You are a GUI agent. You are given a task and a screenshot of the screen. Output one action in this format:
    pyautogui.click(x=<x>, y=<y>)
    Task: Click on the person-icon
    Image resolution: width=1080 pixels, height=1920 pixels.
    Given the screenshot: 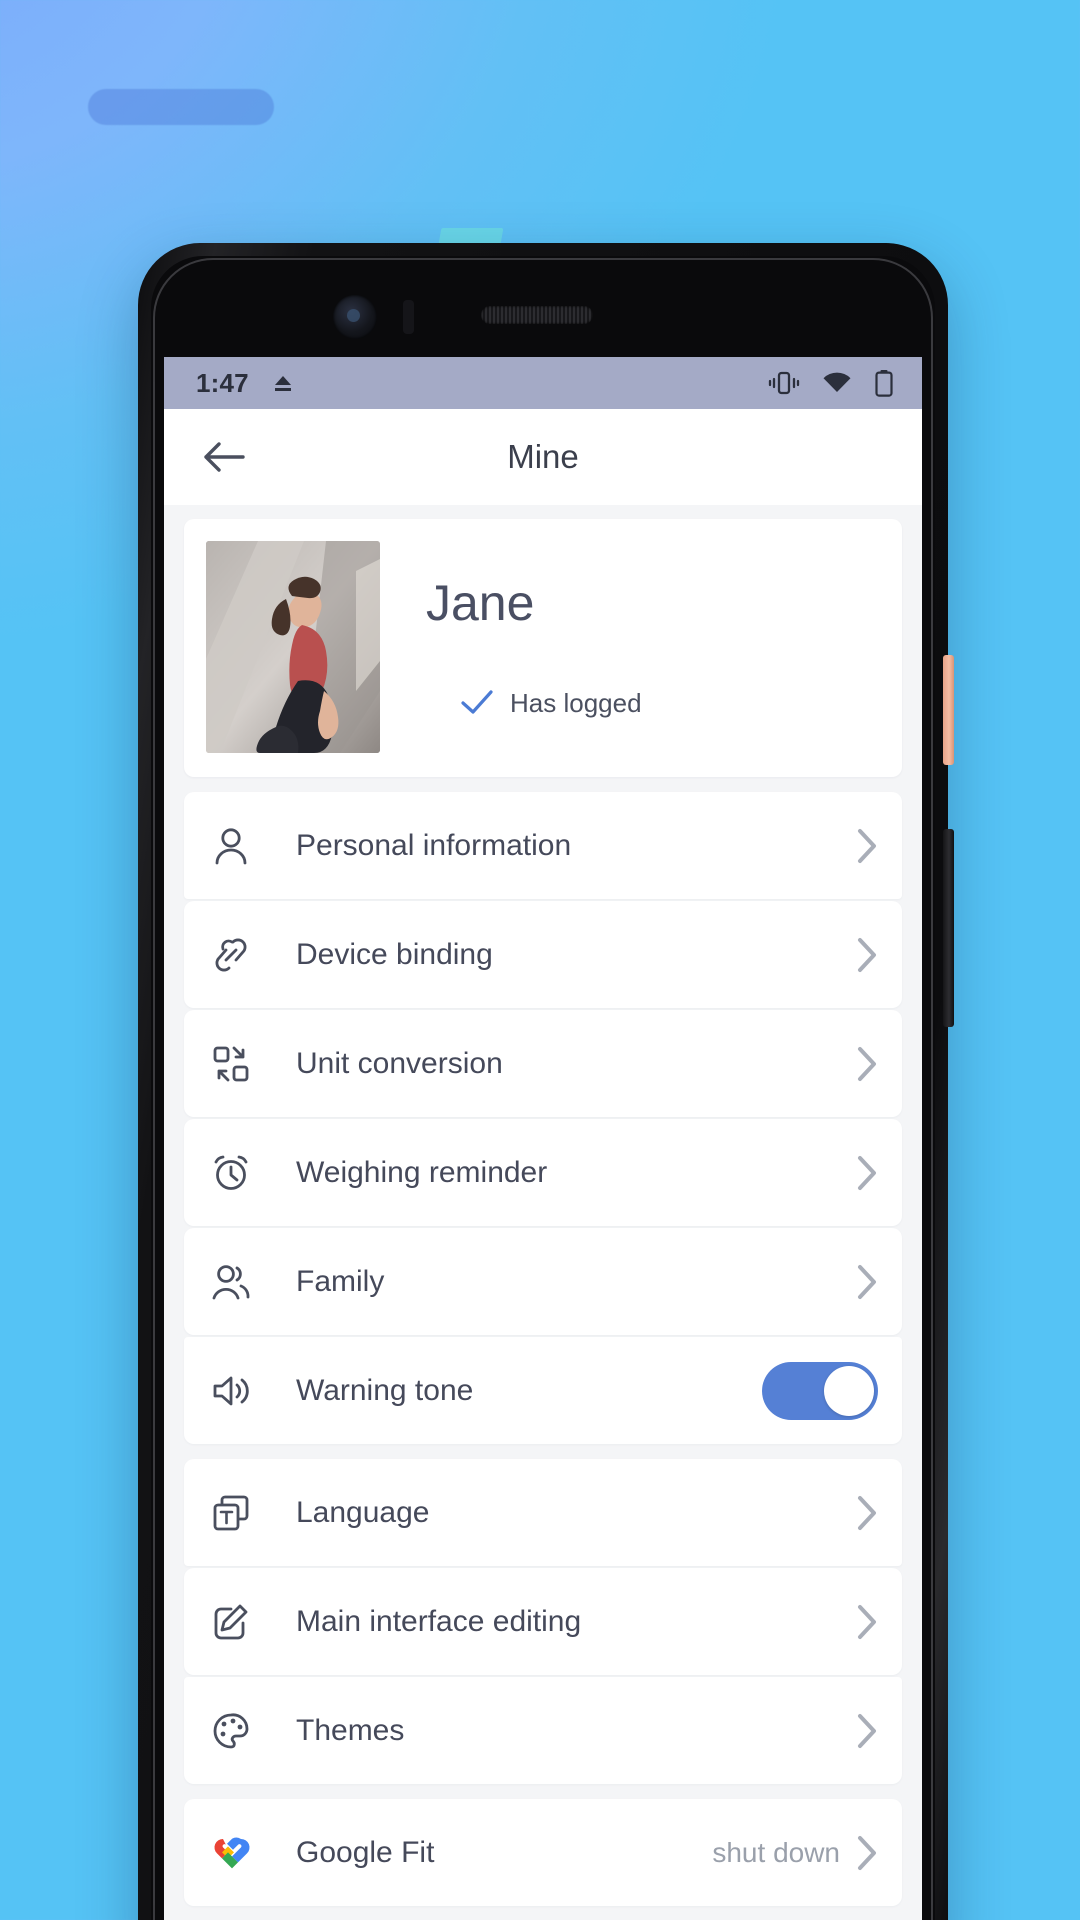 What is the action you would take?
    pyautogui.click(x=241, y=846)
    